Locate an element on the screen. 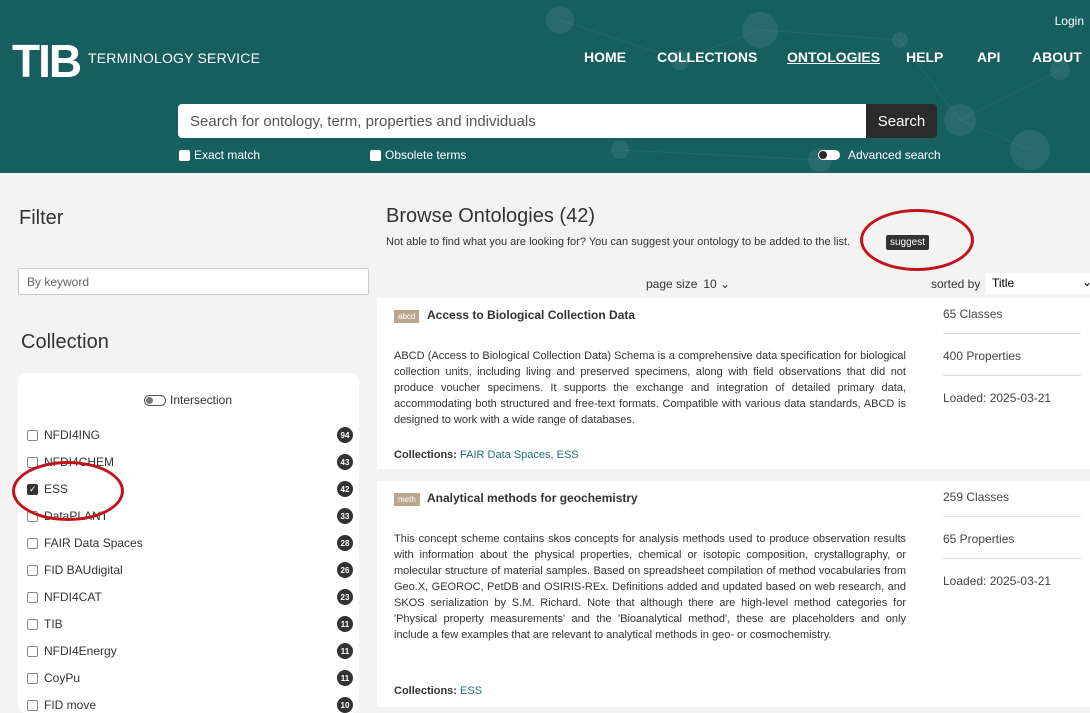 The image size is (1090, 713). collection-item: NFDI4Energy 11 is located at coordinates (190, 651).